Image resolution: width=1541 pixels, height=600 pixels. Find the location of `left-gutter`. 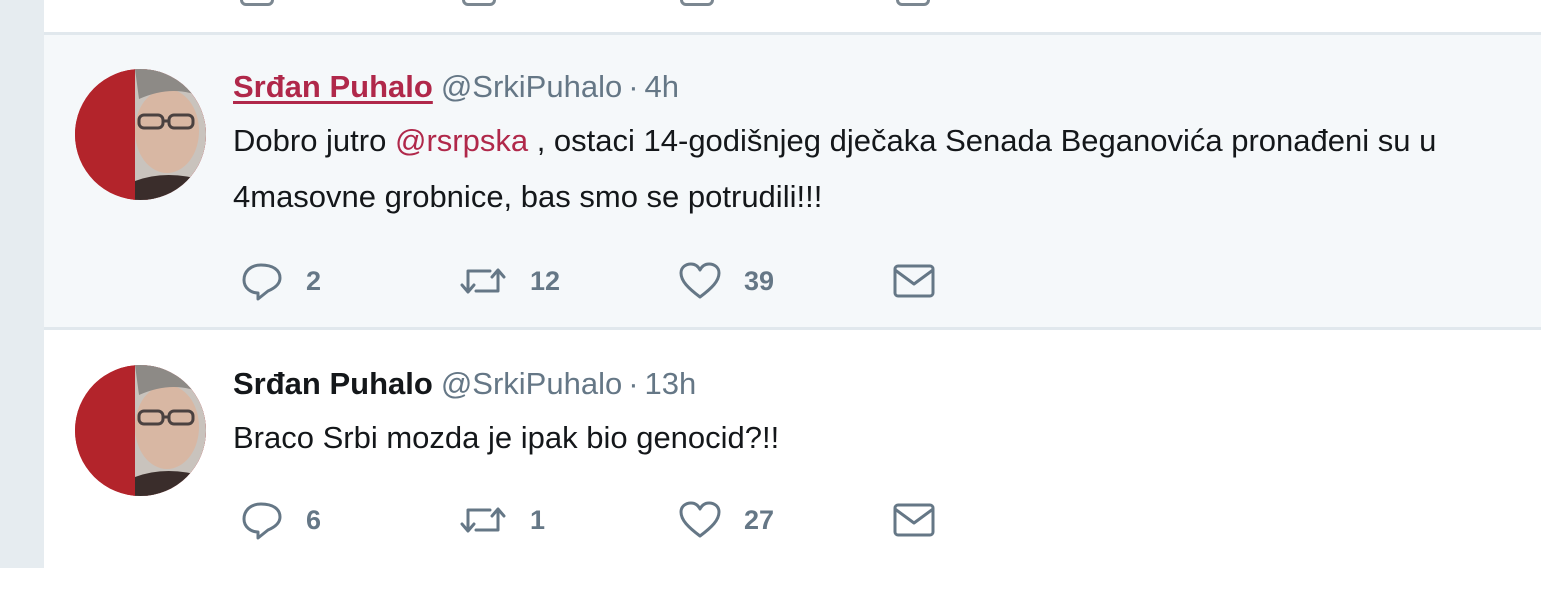

left-gutter is located at coordinates (22, 284).